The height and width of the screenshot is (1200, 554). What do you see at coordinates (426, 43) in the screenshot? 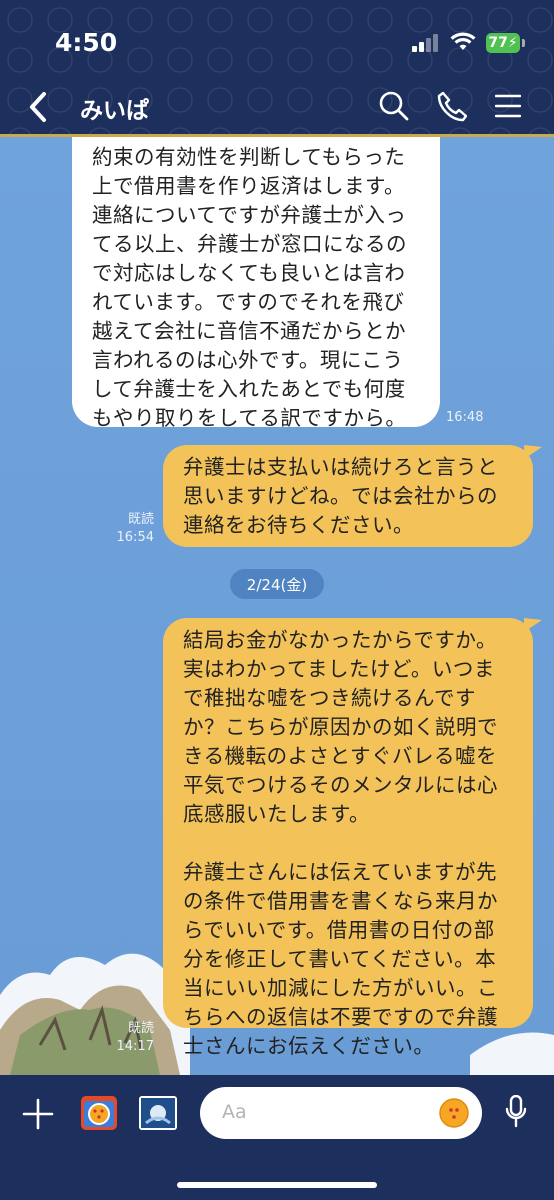
I see `signal-icon` at bounding box center [426, 43].